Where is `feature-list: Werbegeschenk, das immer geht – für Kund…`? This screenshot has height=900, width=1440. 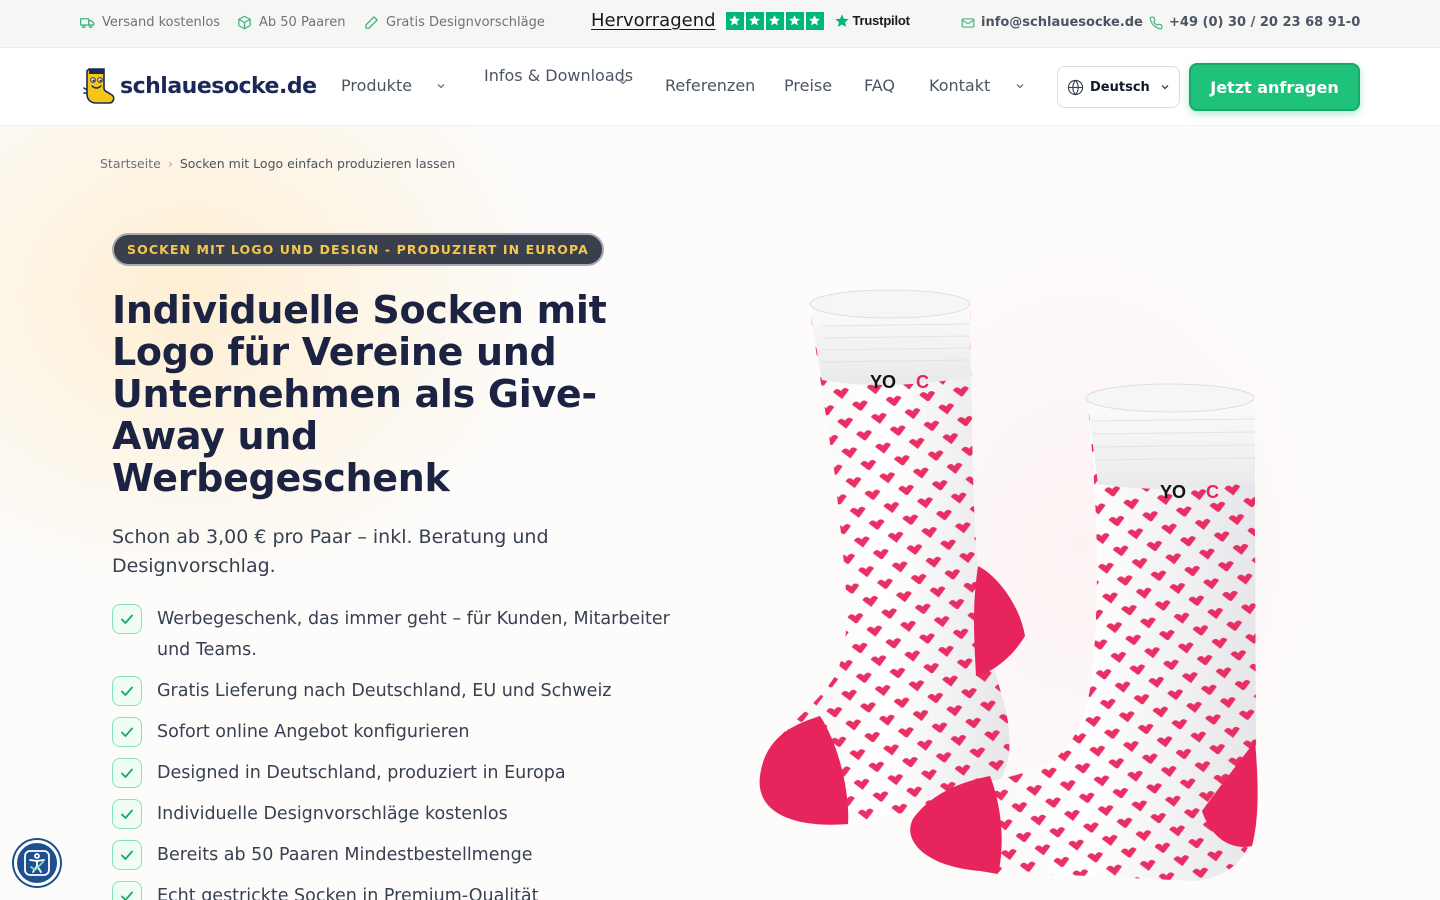
feature-list: Werbegeschenk, das immer geht – für Kund… is located at coordinates (392, 752).